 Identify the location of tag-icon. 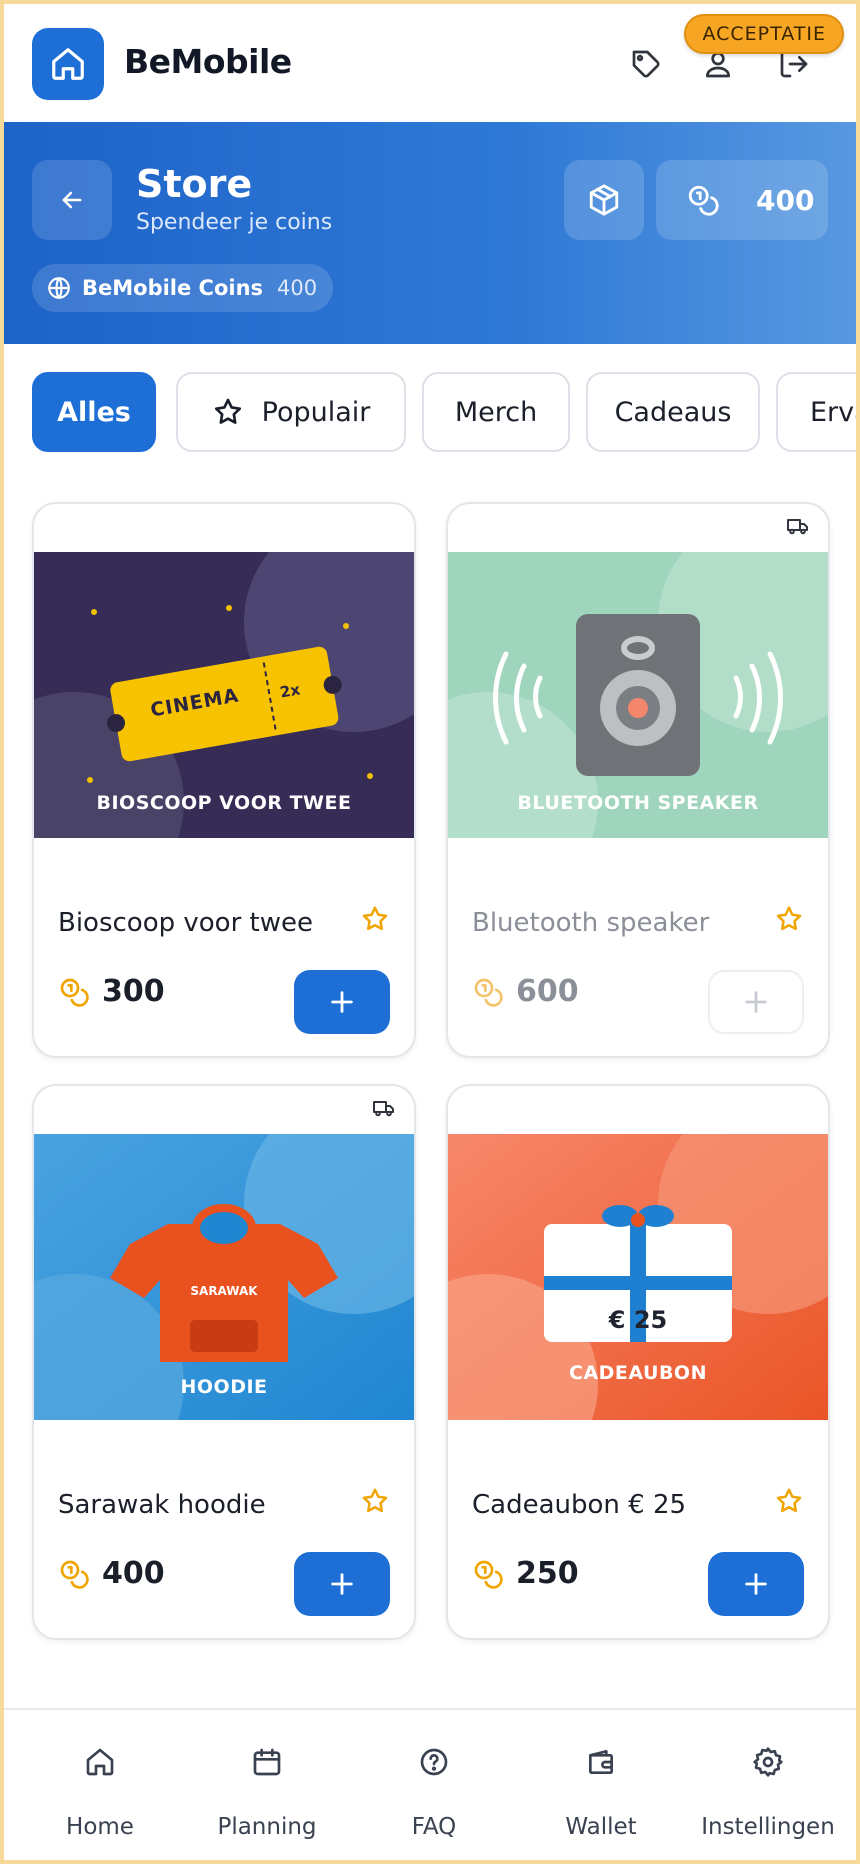
(646, 64).